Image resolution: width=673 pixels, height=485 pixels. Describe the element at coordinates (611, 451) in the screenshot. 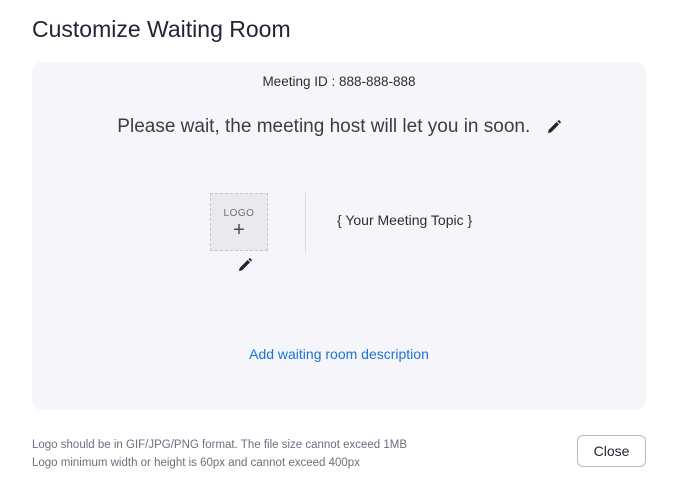

I see `close-button: Close` at that location.